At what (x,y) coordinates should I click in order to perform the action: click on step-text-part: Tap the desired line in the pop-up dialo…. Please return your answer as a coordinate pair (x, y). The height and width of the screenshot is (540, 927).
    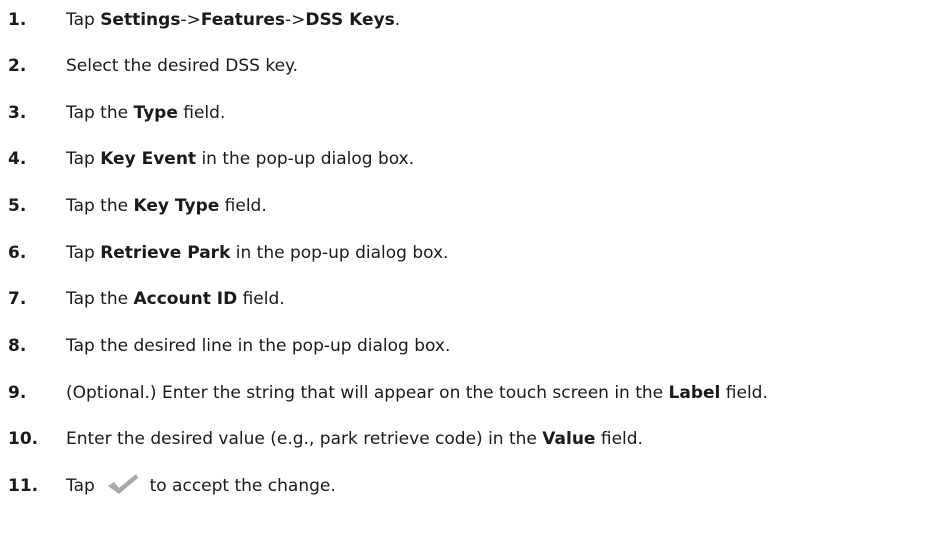
    Looking at the image, I should click on (258, 346).